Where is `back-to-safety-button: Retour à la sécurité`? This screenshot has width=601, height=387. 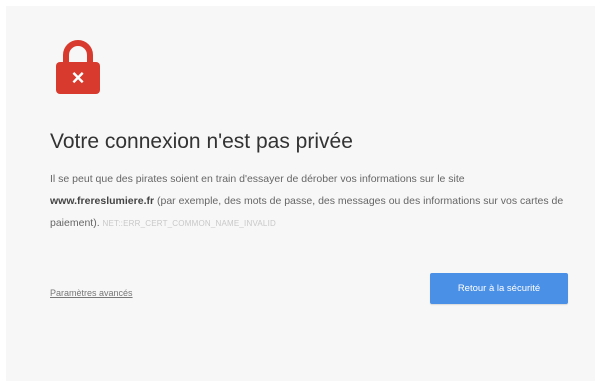
back-to-safety-button: Retour à la sécurité is located at coordinates (499, 288).